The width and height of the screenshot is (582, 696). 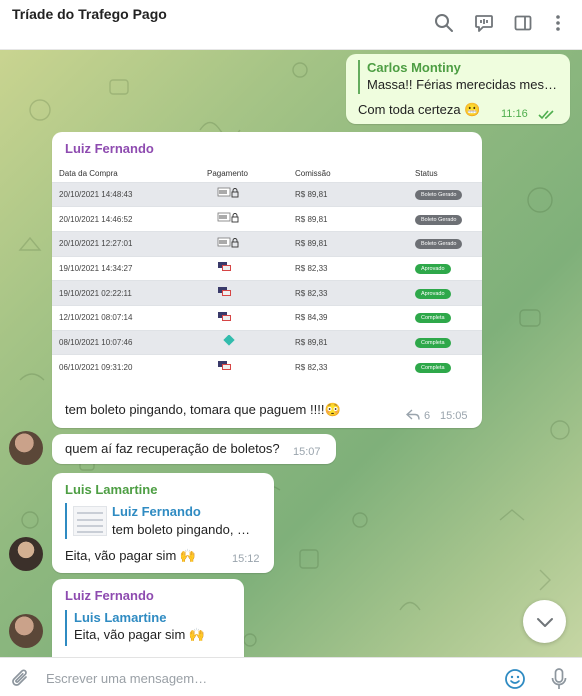 I want to click on table-row: 20/10/2021 14:46:52 R$ 89,81 Boleto Gerado, so click(x=267, y=219).